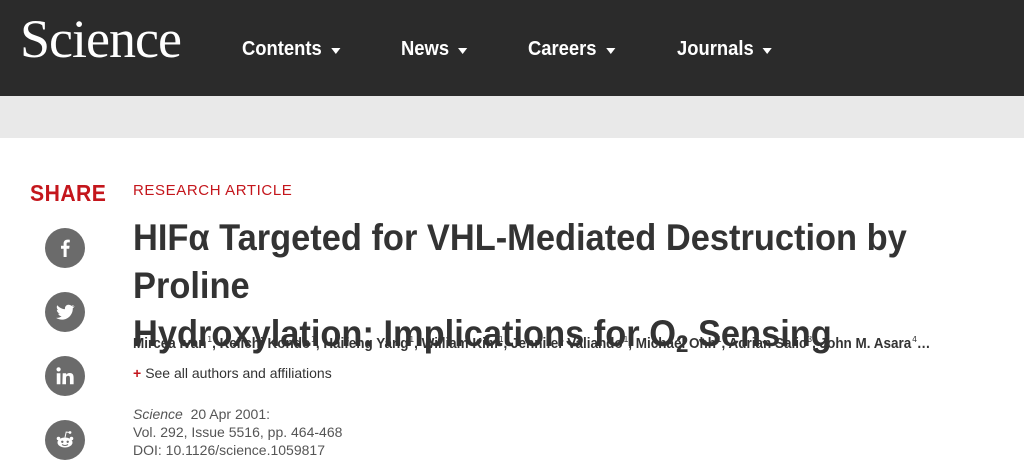  I want to click on nav-news-dropdown: News, so click(434, 49).